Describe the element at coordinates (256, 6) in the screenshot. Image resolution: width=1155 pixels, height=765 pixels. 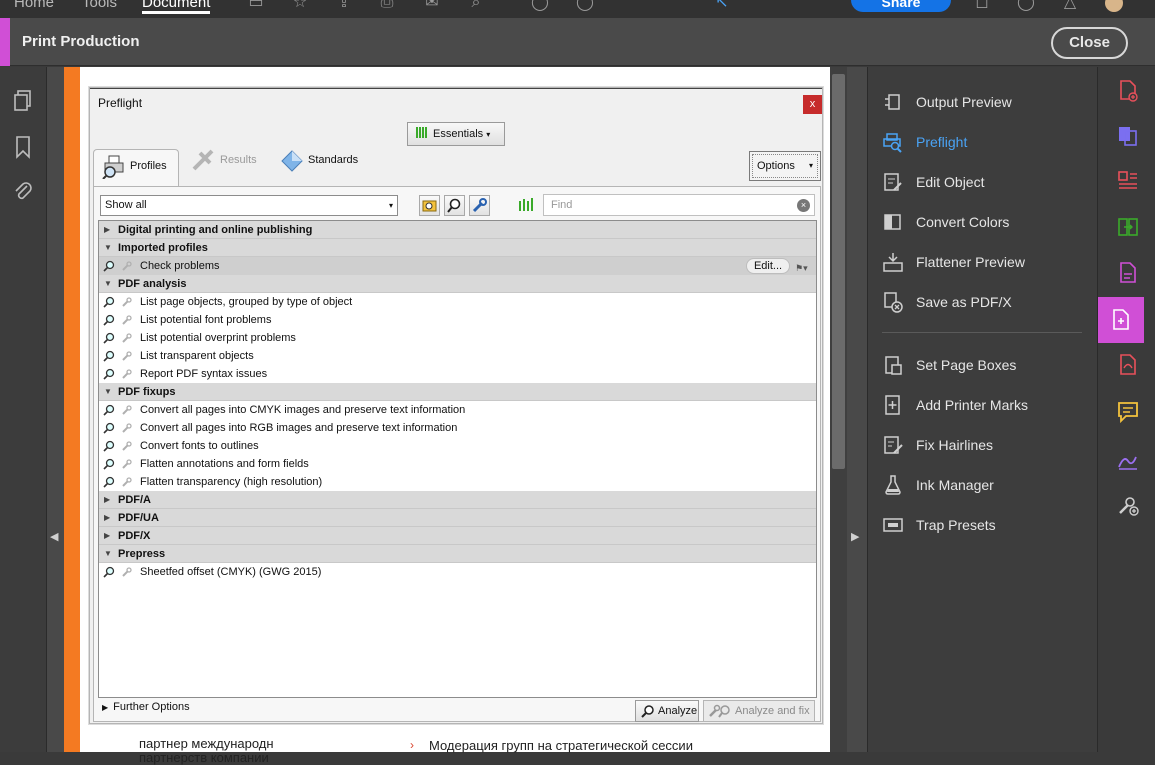
I see `save-icon: ▭` at that location.